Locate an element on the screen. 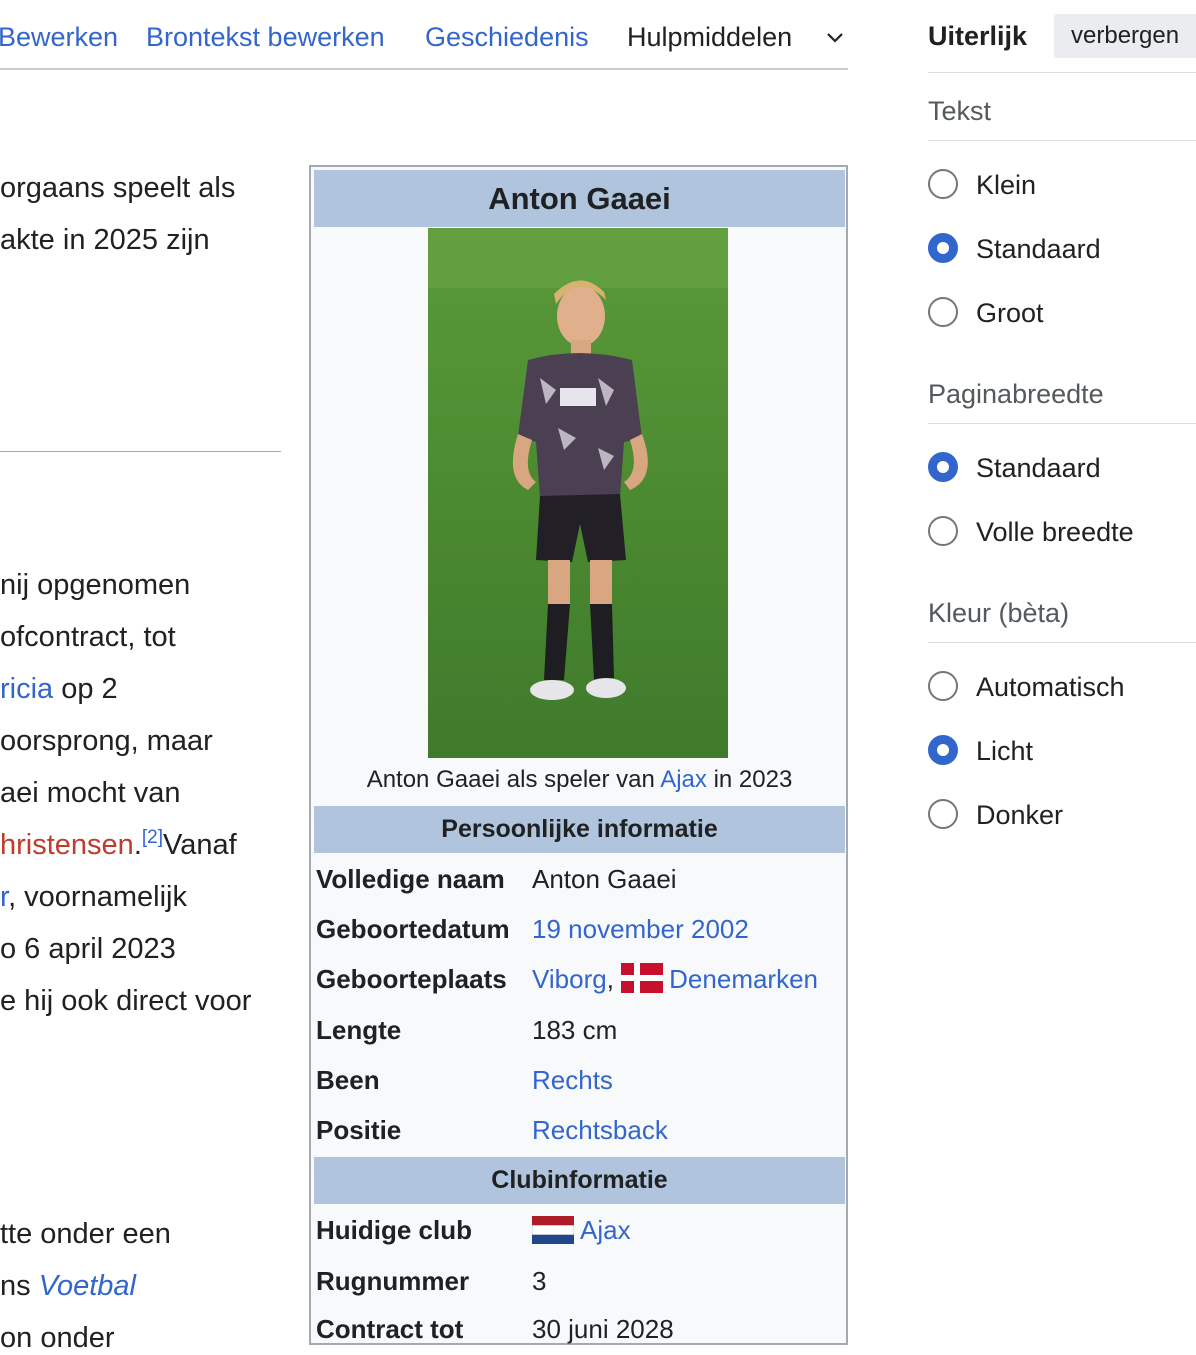 The height and width of the screenshot is (1355, 1196). article-line: aei mocht van is located at coordinates (90, 793).